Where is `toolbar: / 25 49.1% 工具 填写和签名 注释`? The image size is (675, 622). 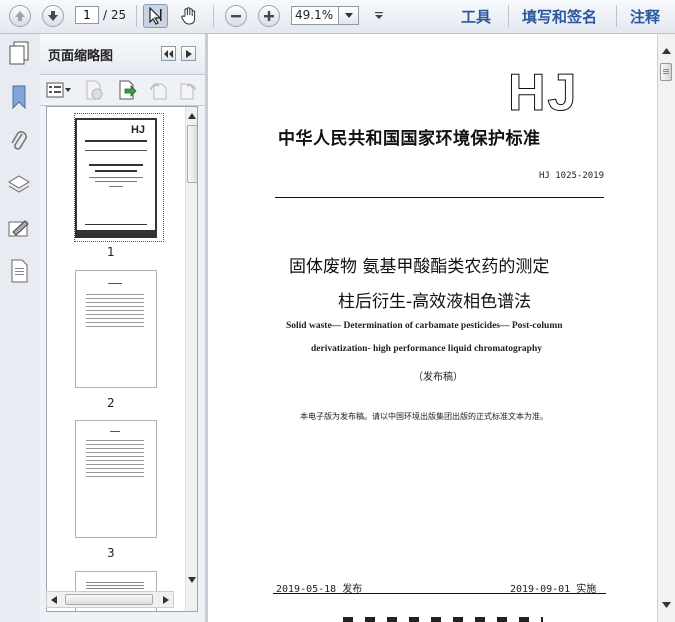 toolbar: / 25 49.1% 工具 填写和签名 注释 is located at coordinates (337, 17).